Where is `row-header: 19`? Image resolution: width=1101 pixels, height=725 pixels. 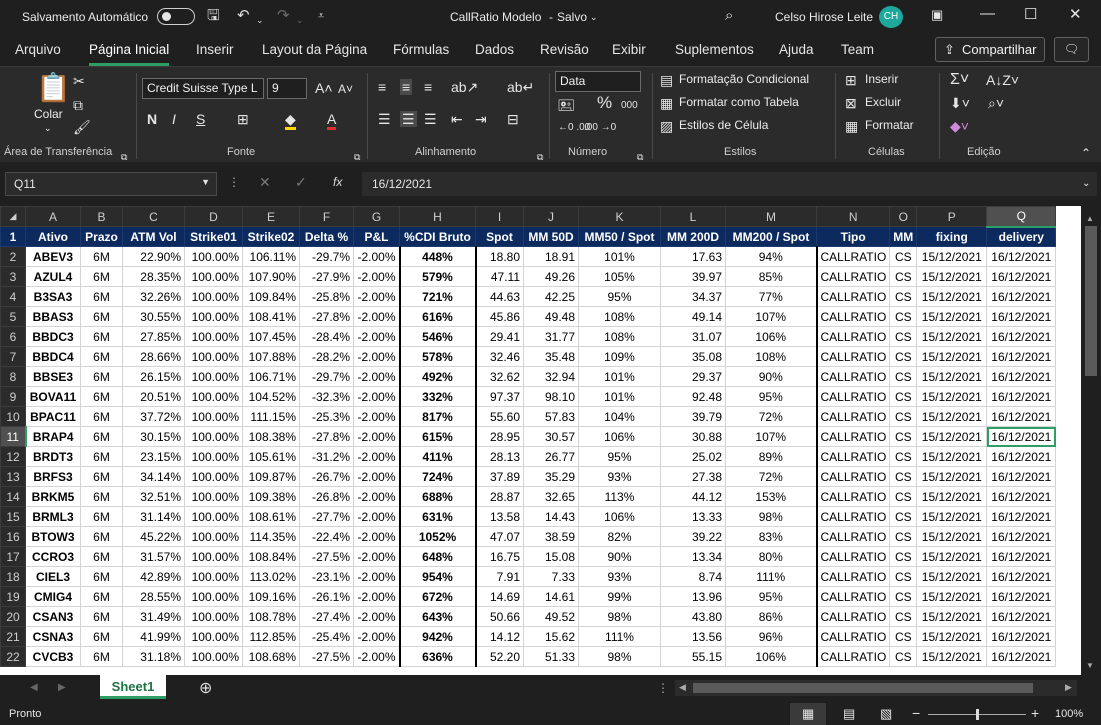
row-header: 19 is located at coordinates (13, 596).